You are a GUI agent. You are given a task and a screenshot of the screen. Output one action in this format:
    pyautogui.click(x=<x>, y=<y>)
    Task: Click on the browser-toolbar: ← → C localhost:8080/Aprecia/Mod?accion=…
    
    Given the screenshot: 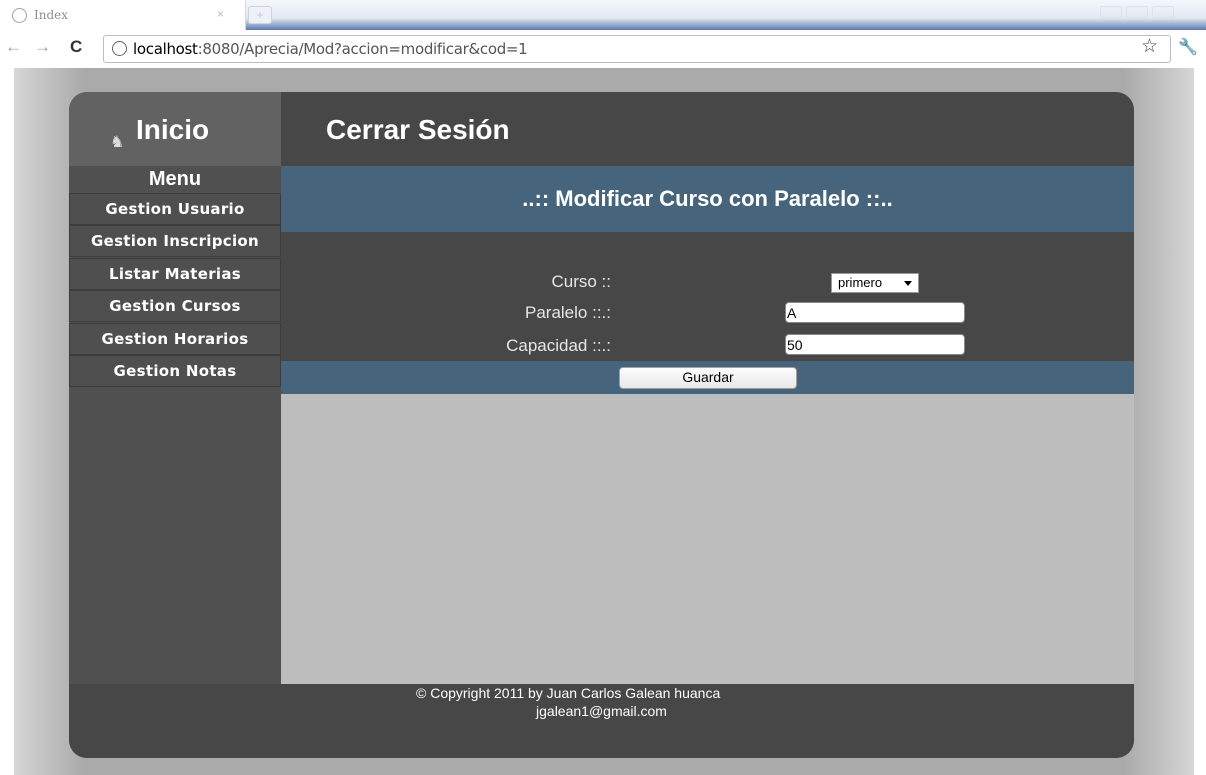 What is the action you would take?
    pyautogui.click(x=603, y=49)
    